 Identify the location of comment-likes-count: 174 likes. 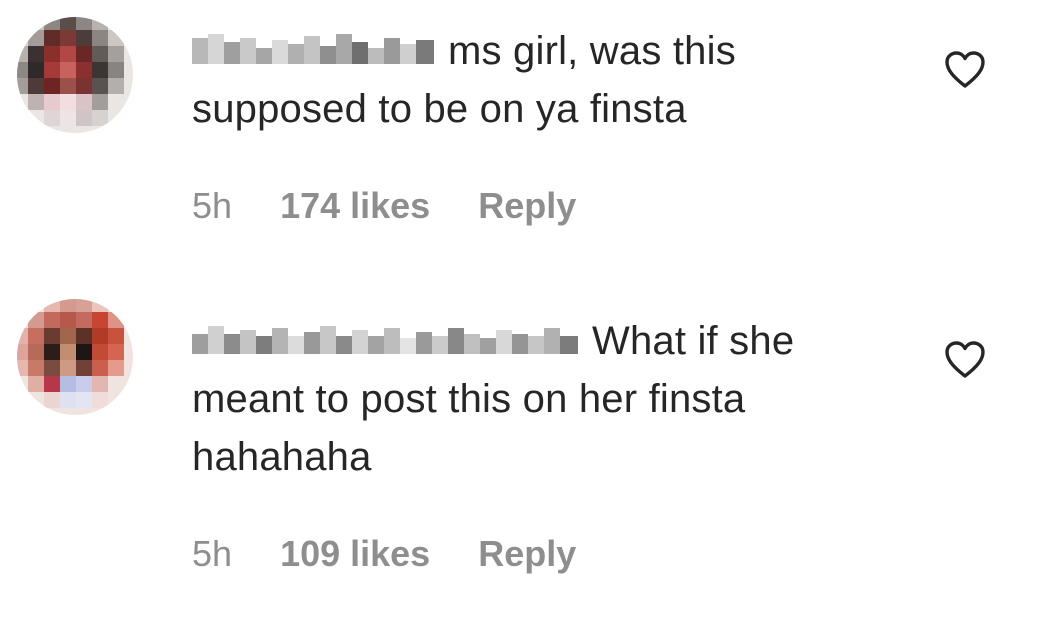
(355, 206).